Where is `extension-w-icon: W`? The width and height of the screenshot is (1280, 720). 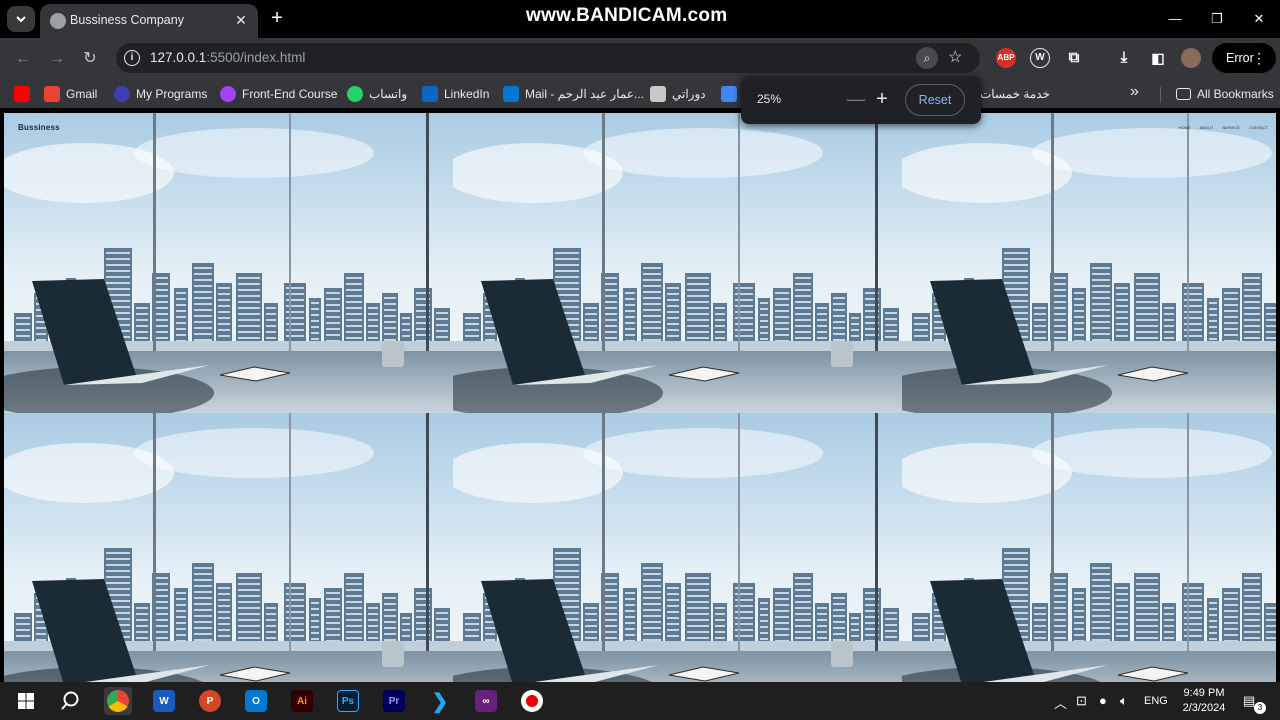
extension-w-icon: W is located at coordinates (1040, 58).